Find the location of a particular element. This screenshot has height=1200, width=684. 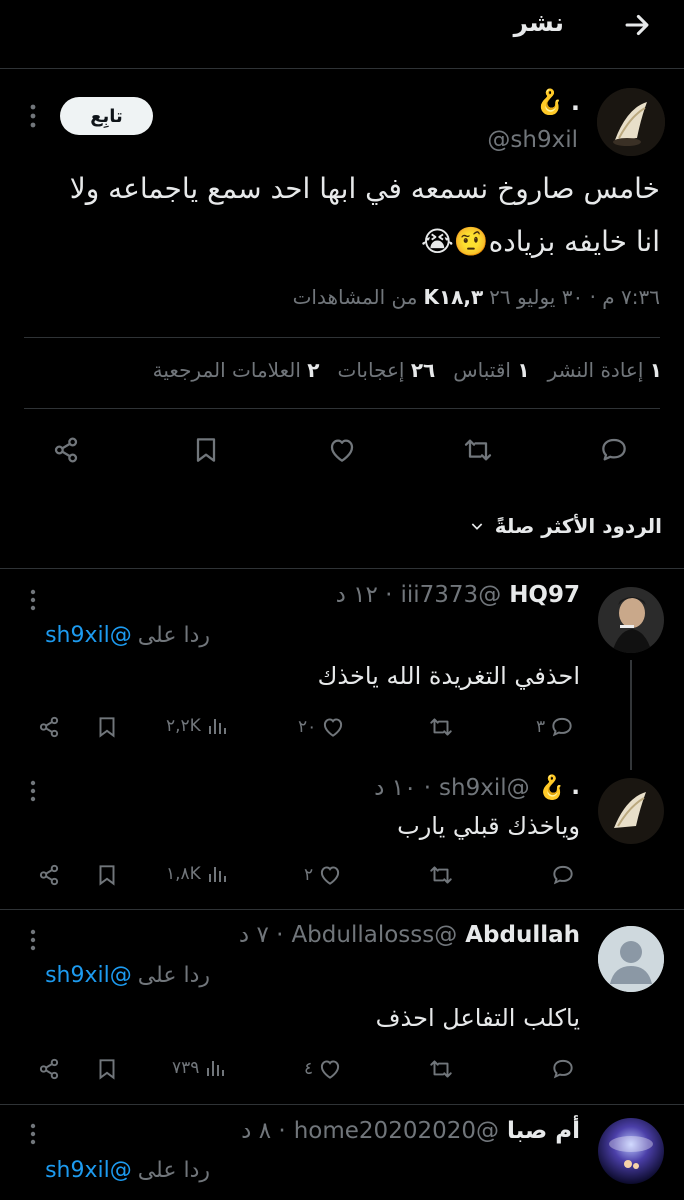

post-author-handle: @sh9xil is located at coordinates (532, 140).